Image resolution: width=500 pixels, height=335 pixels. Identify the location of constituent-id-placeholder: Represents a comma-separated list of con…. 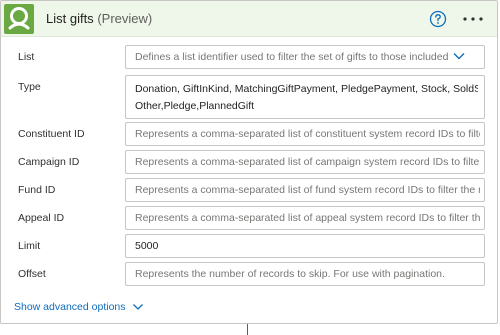
(307, 134).